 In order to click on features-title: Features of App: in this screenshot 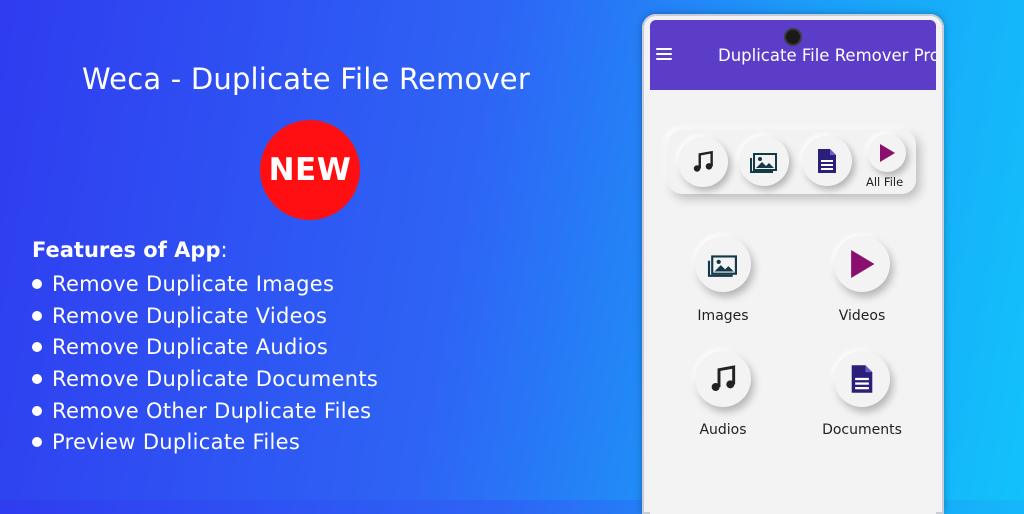, I will do `click(205, 250)`.